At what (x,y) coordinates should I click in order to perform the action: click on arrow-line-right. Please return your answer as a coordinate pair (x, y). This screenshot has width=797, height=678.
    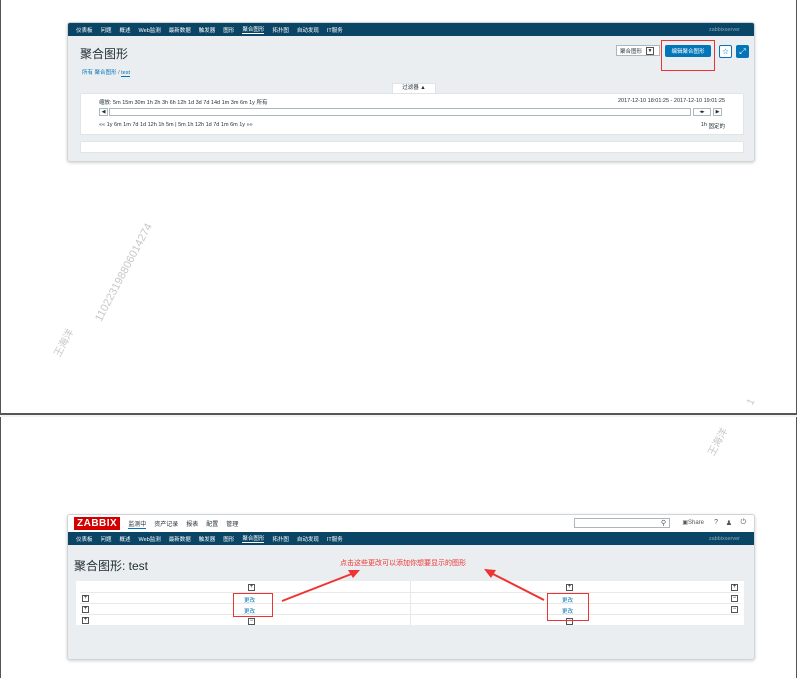
    Looking at the image, I should click on (517, 586).